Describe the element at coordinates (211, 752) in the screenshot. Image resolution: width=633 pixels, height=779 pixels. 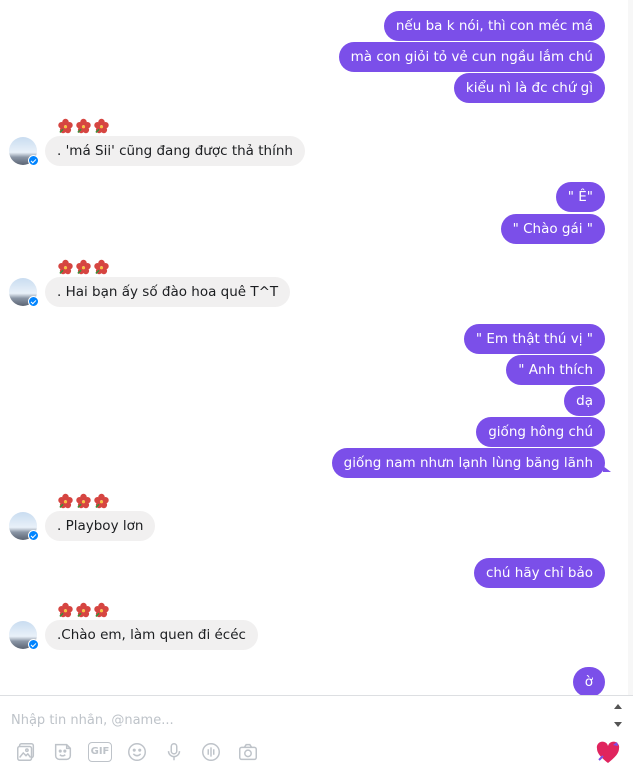
I see `voice-clip-icon` at that location.